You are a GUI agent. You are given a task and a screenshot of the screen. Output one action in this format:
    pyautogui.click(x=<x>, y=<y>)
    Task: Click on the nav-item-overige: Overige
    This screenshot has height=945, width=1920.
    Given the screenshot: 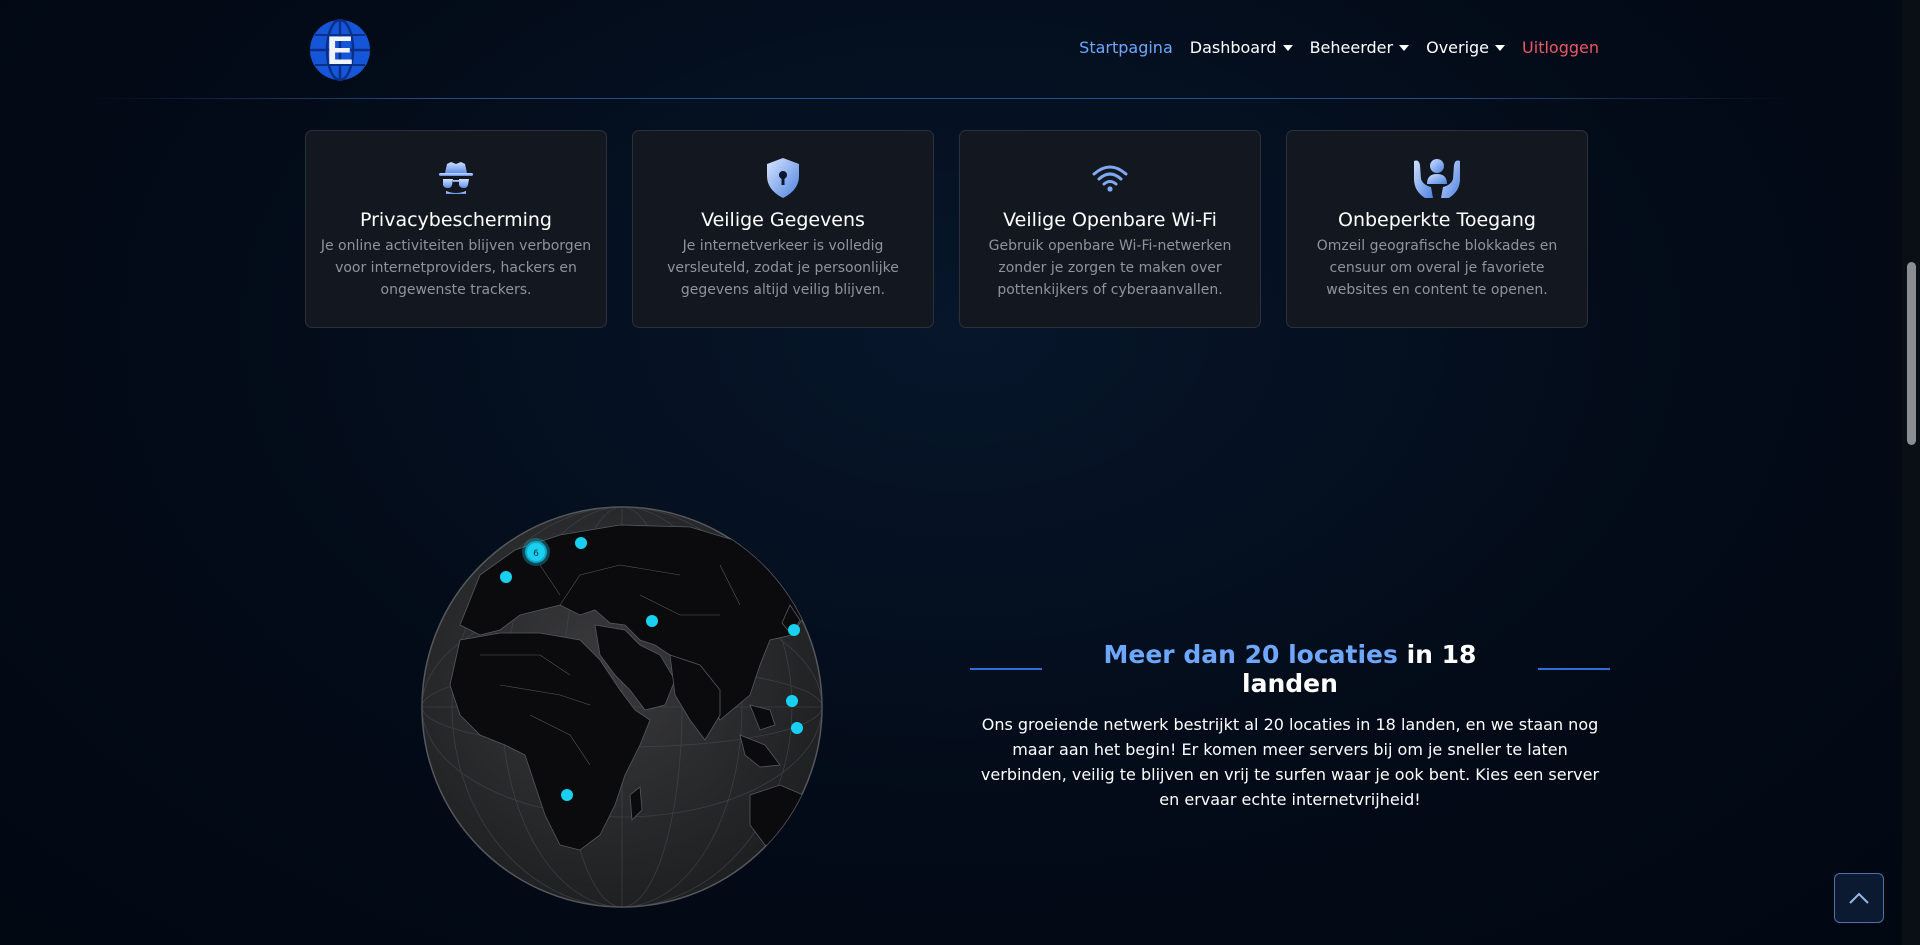 What is the action you would take?
    pyautogui.click(x=1466, y=47)
    